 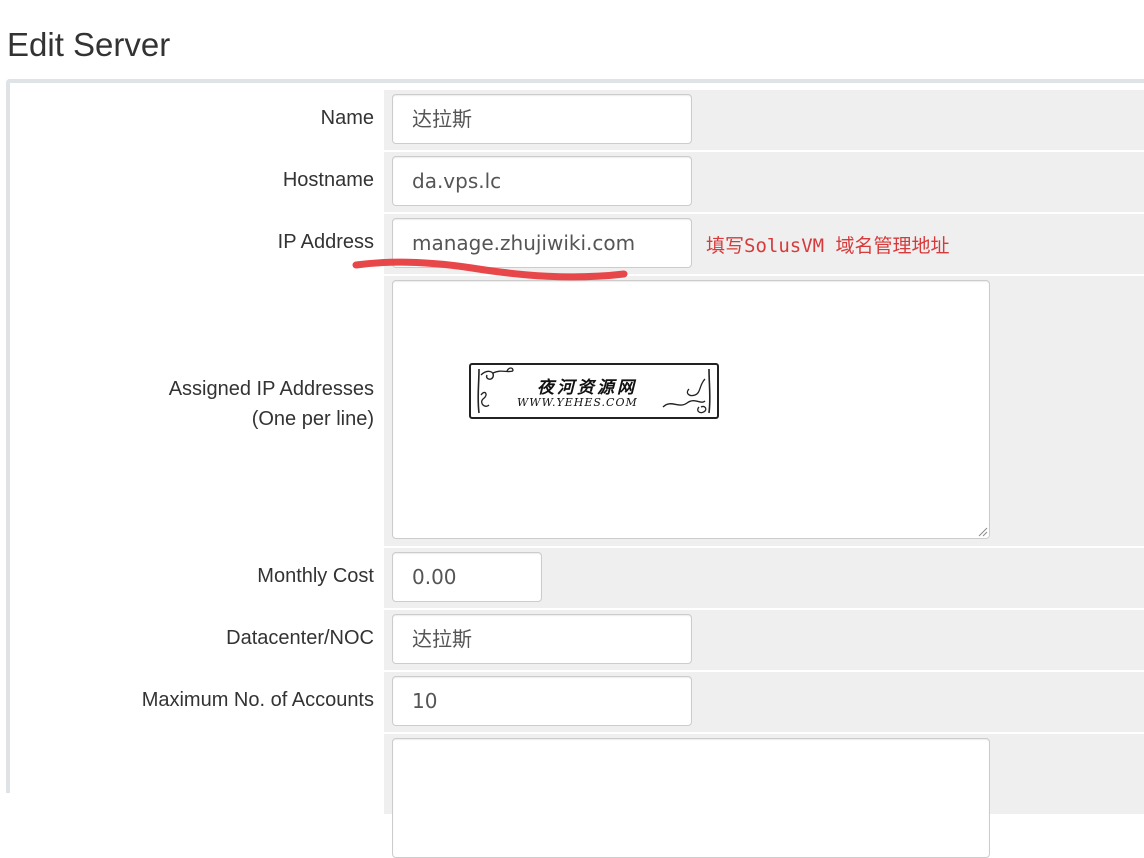 I want to click on next-field-fieldarea, so click(x=764, y=796).